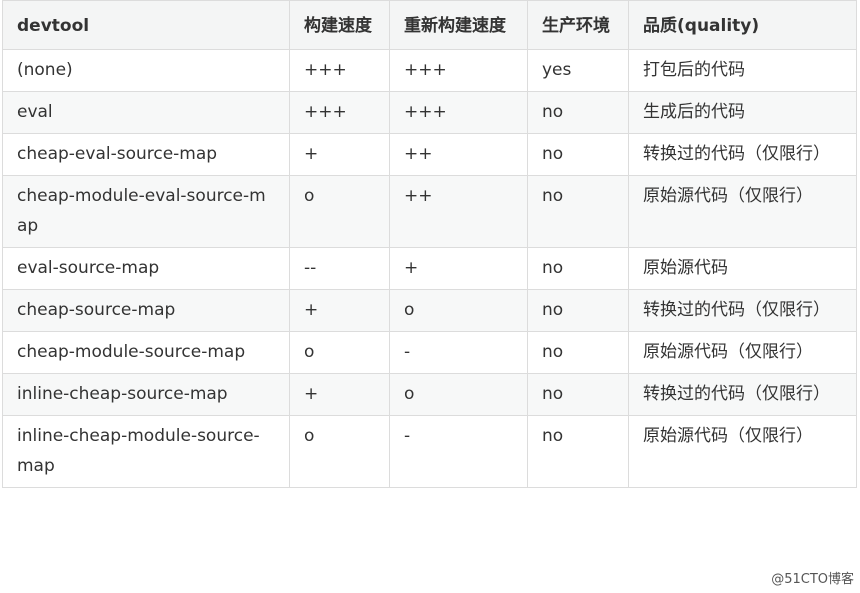 This screenshot has height=593, width=860. I want to click on cell-devtool: inline-cheap-source-map, so click(146, 394).